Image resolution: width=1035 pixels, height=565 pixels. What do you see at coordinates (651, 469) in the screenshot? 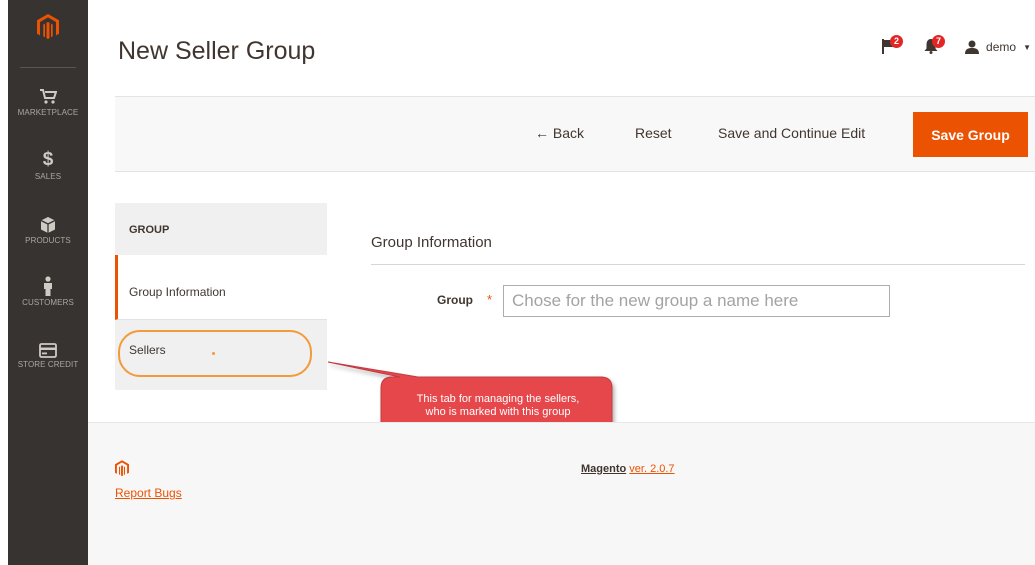
I see `version-link: ver. 2.0.7` at bounding box center [651, 469].